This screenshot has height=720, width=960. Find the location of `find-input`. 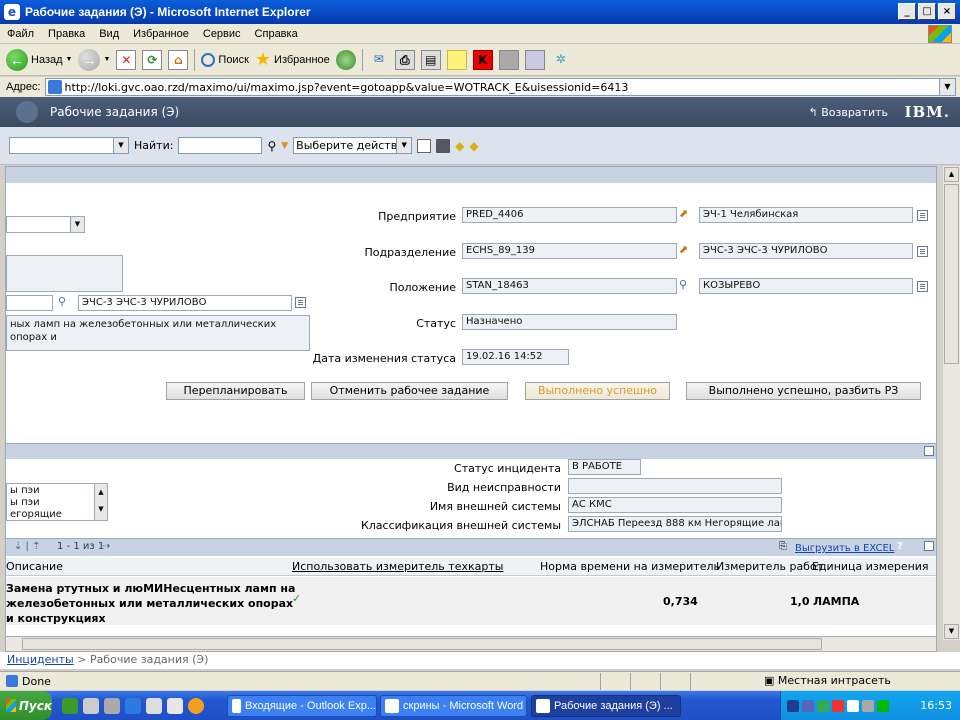

find-input is located at coordinates (220, 145).